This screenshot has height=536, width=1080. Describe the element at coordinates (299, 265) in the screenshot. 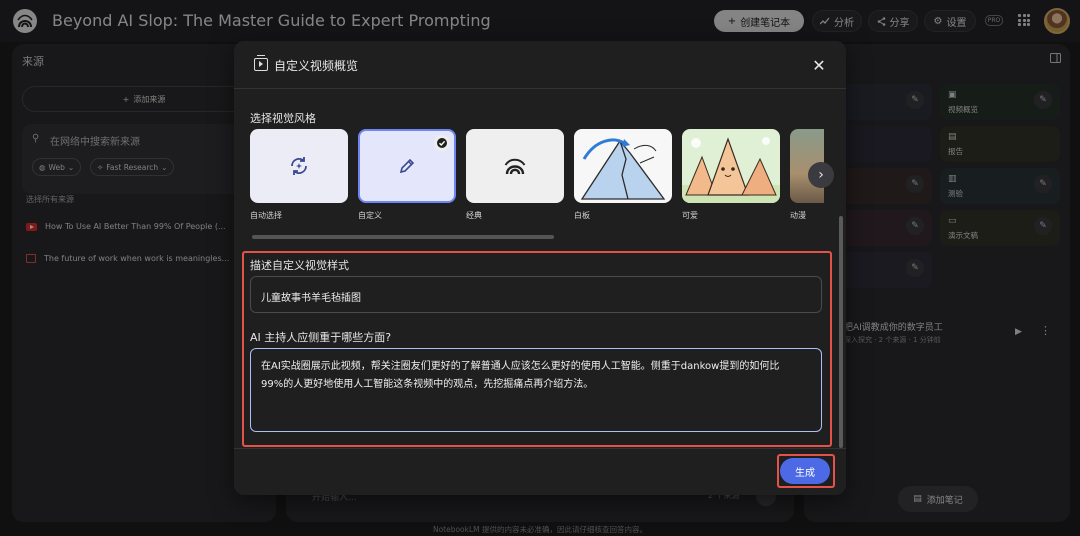

I see `style-description-label: 描述自定义视觉样式` at that location.